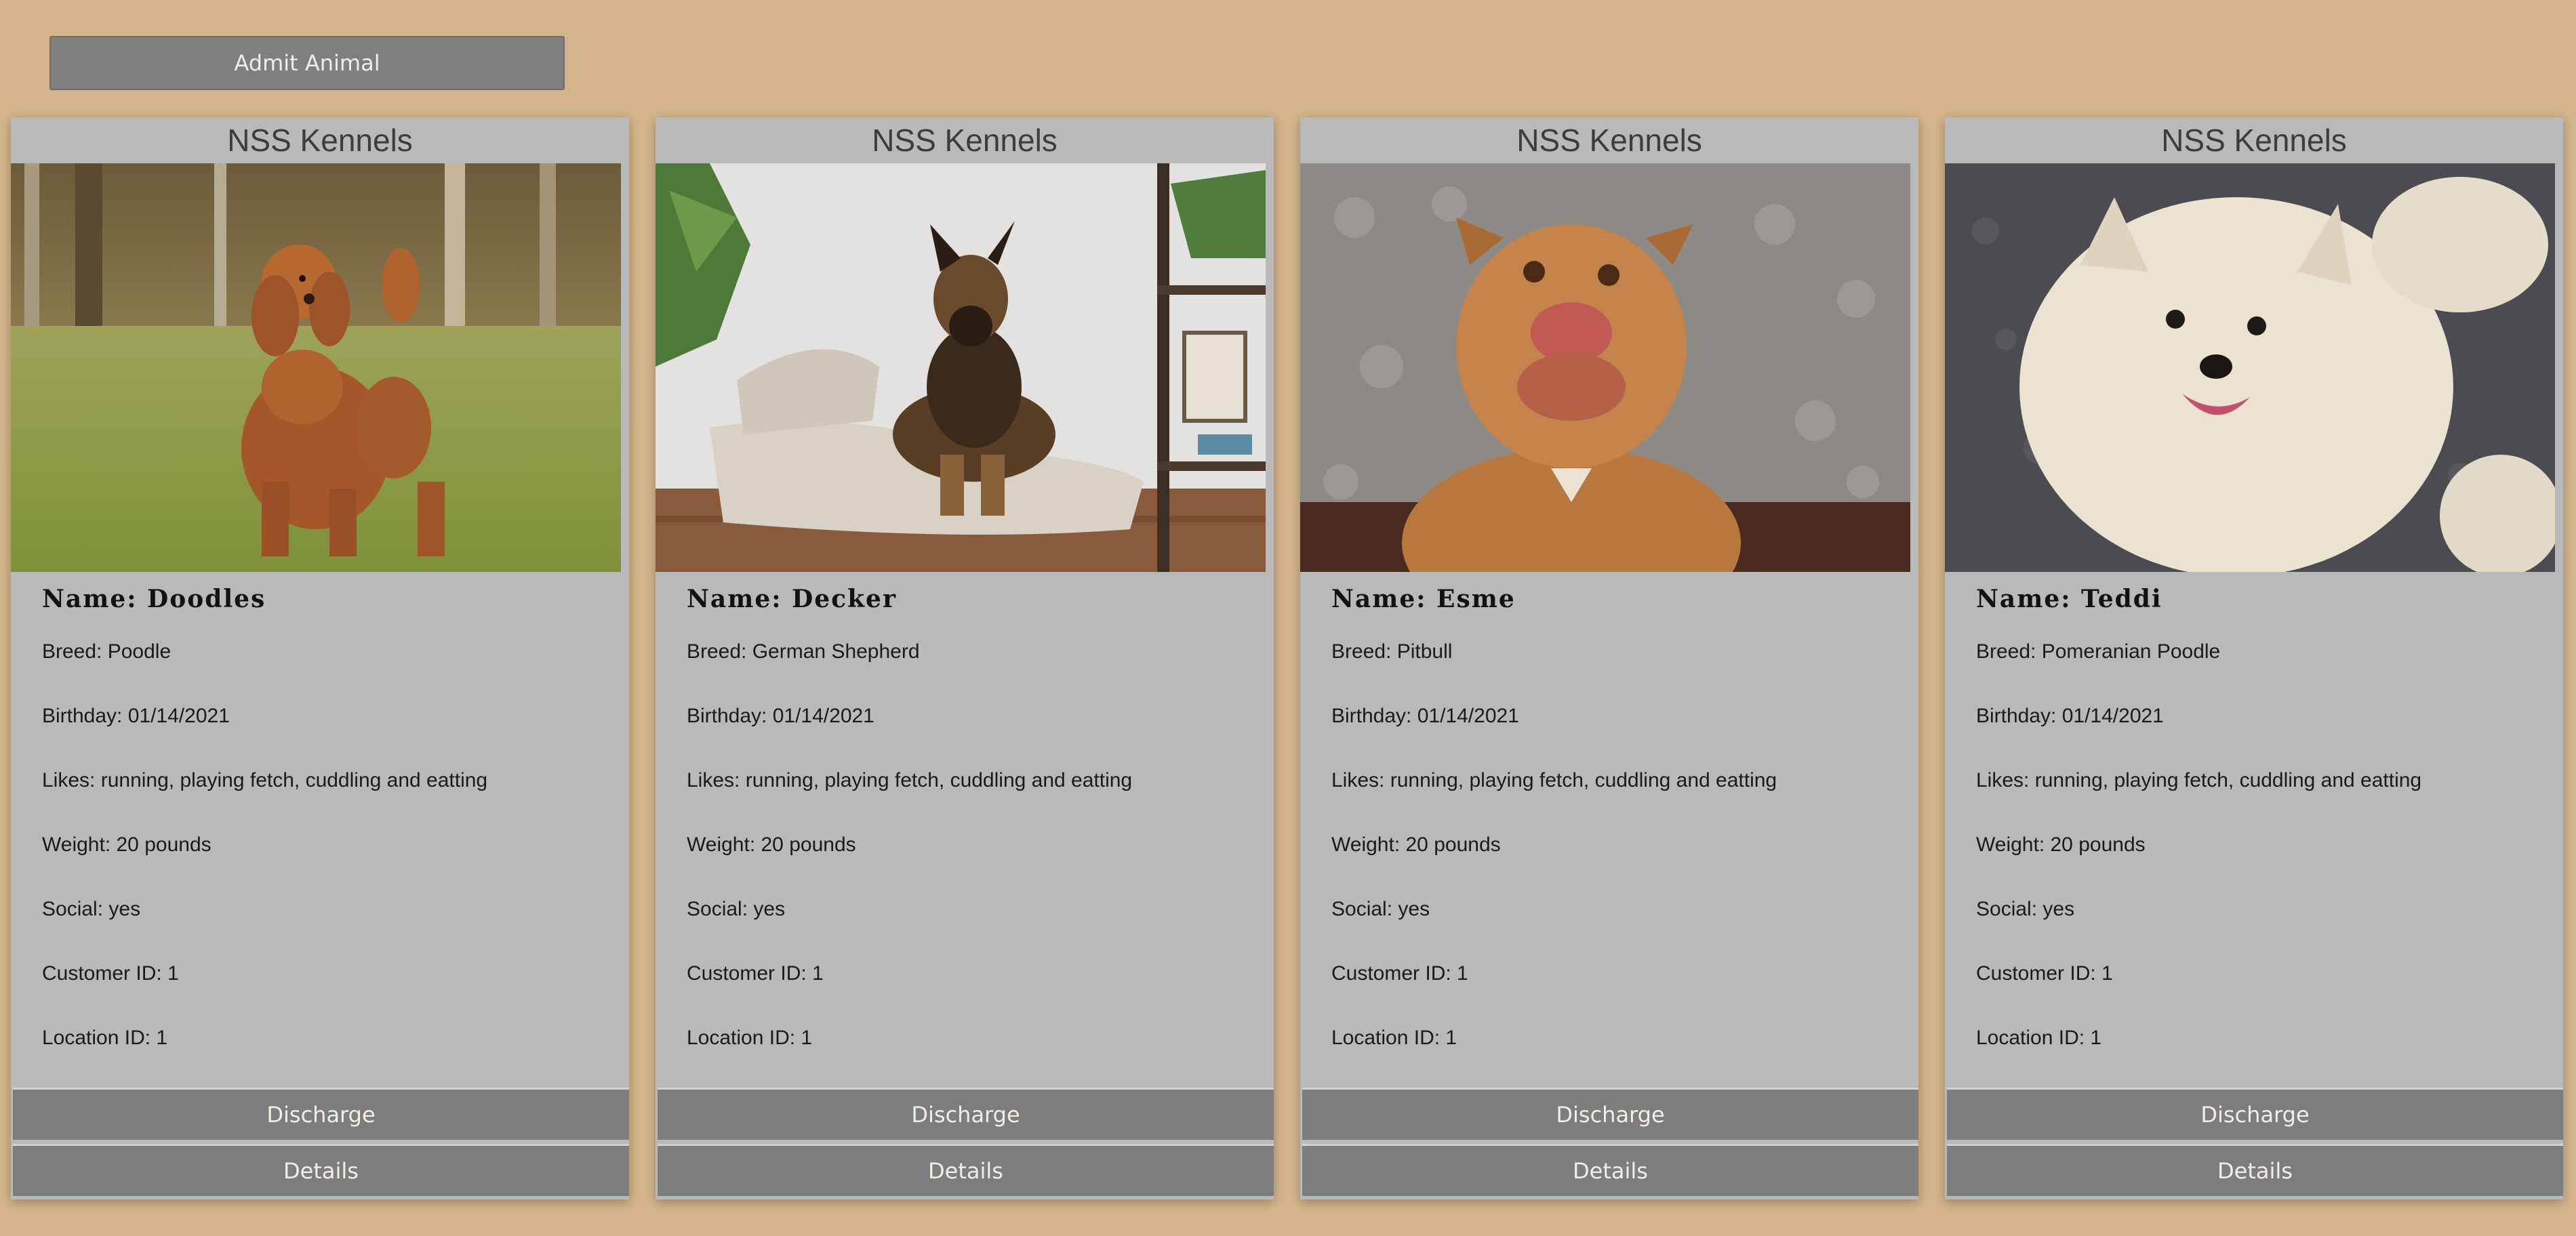  I want to click on animal-name: Name: Teddi, so click(2069, 599).